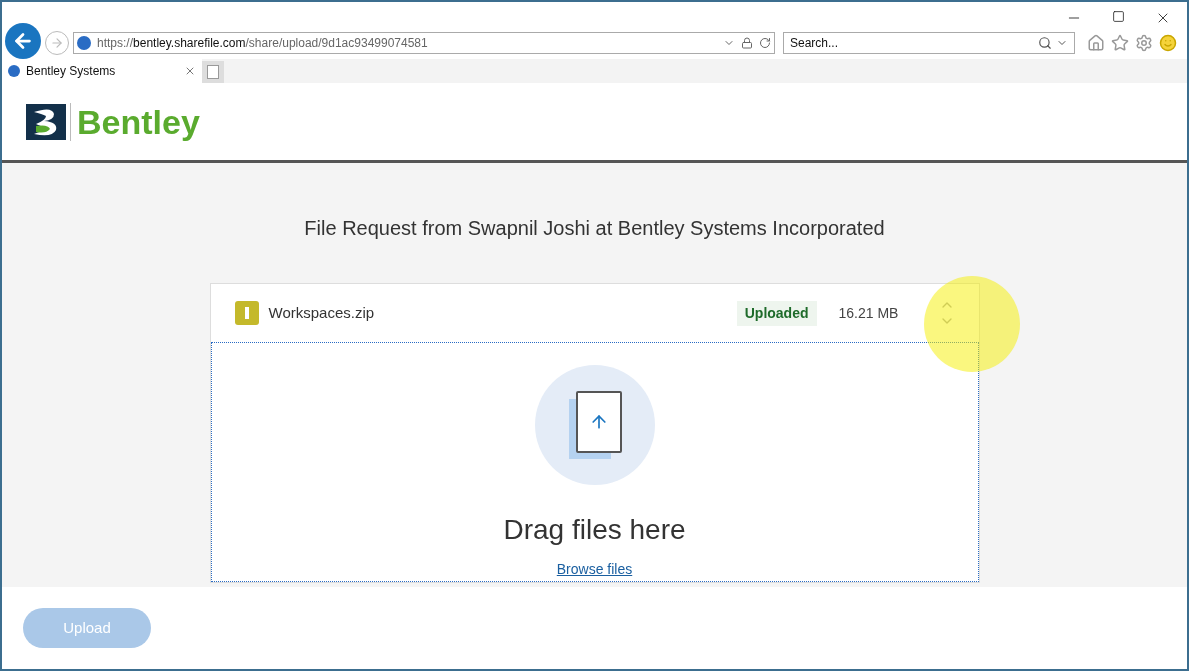  What do you see at coordinates (1168, 43) in the screenshot?
I see `smiley-icon` at bounding box center [1168, 43].